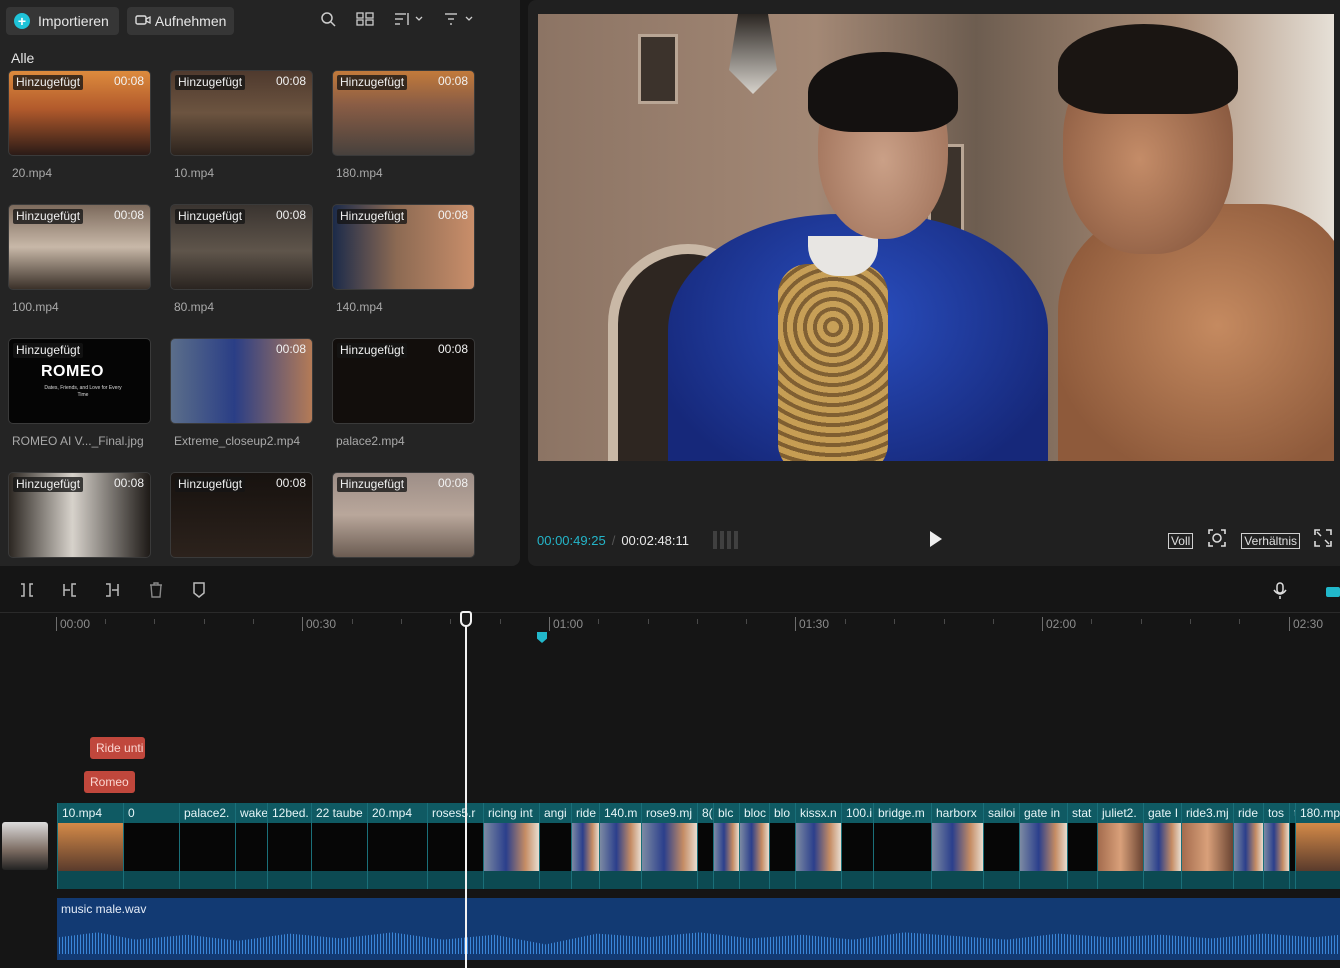 The width and height of the screenshot is (1340, 968). I want to click on media-item: Hinzugefügt 00:08 80.mp4, so click(241, 259).